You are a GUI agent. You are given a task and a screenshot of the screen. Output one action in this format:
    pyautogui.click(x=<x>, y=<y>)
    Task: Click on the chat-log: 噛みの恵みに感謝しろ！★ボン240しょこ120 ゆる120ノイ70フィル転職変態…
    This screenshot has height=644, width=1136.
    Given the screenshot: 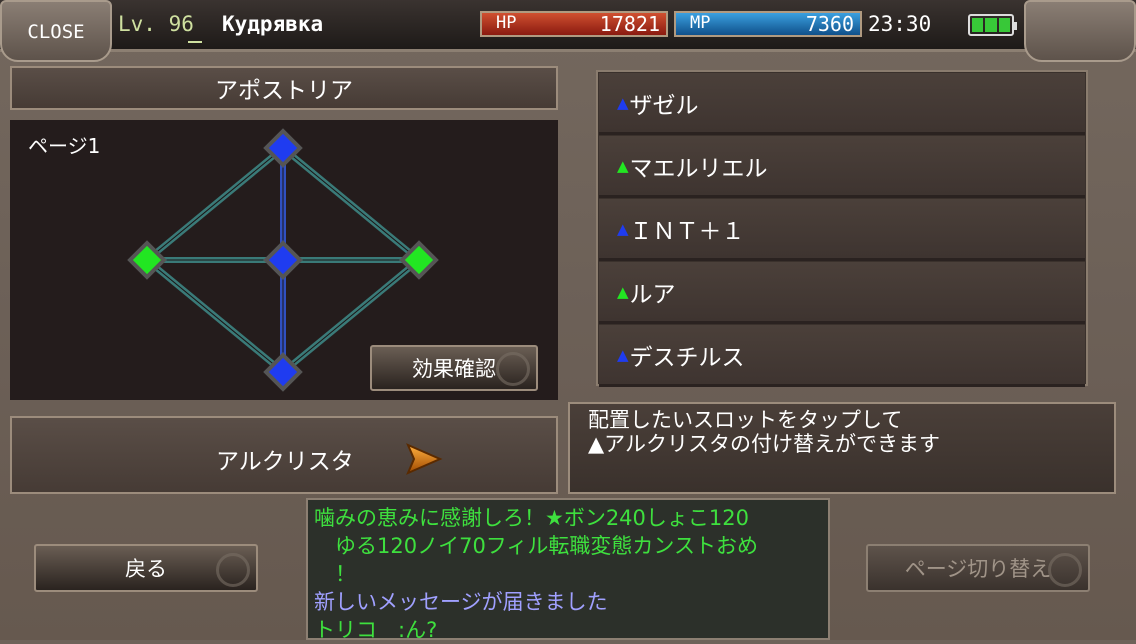 What is the action you would take?
    pyautogui.click(x=568, y=570)
    